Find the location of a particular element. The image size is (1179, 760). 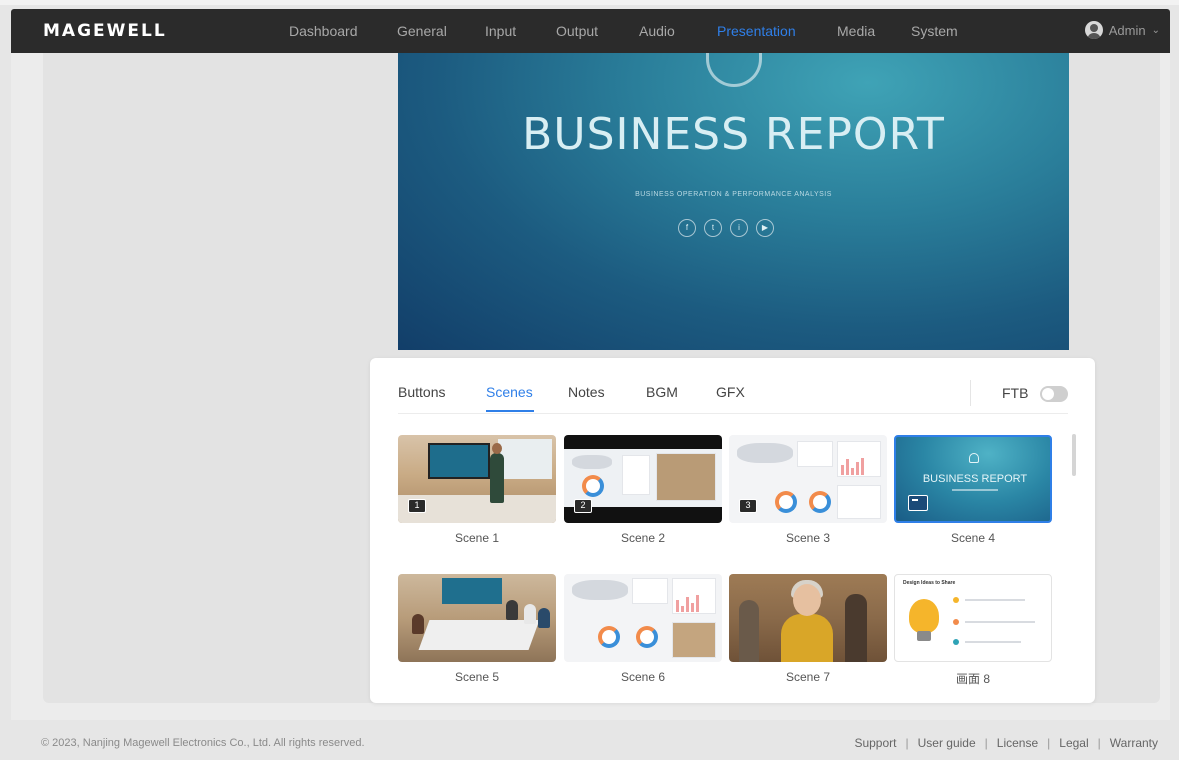

scene-card-3: 3 Scene 3 is located at coordinates (808, 490).